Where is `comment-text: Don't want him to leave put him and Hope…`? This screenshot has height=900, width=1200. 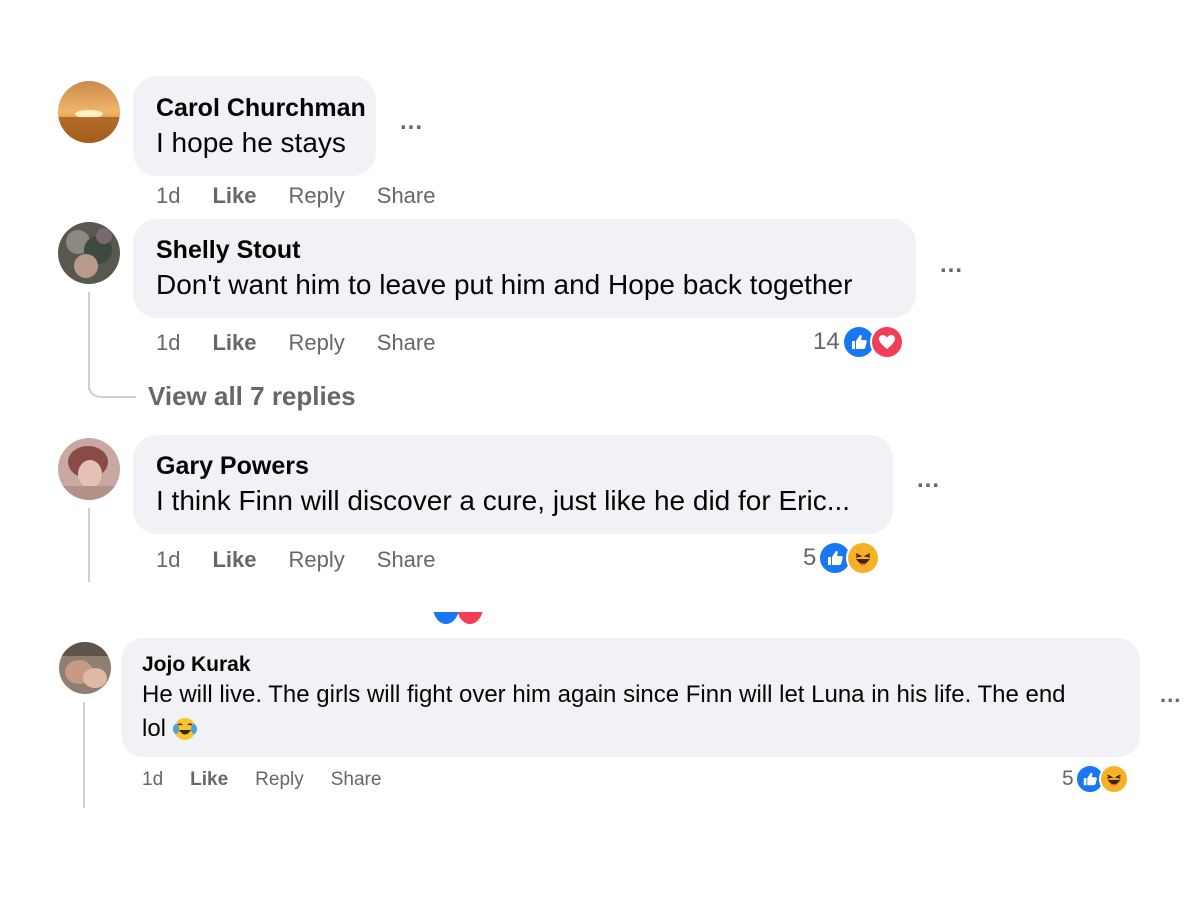 comment-text: Don't want him to leave put him and Hope… is located at coordinates (504, 284).